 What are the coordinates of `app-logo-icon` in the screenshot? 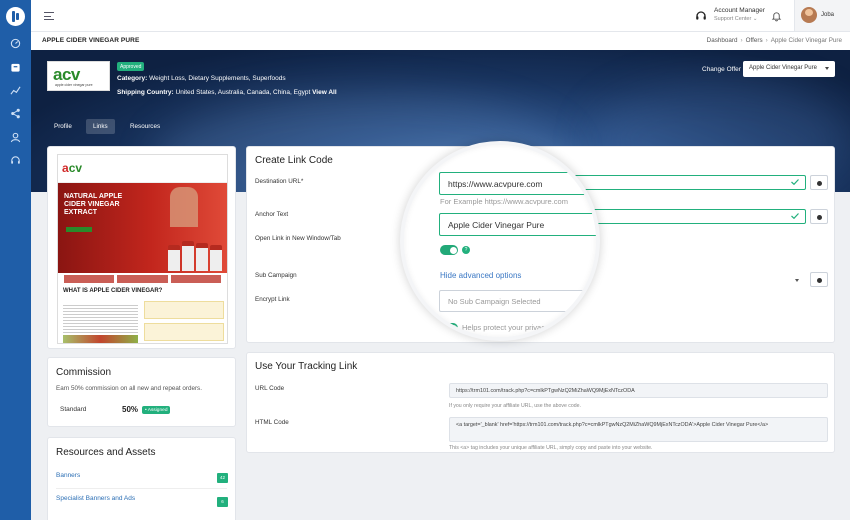 It's located at (15, 16).